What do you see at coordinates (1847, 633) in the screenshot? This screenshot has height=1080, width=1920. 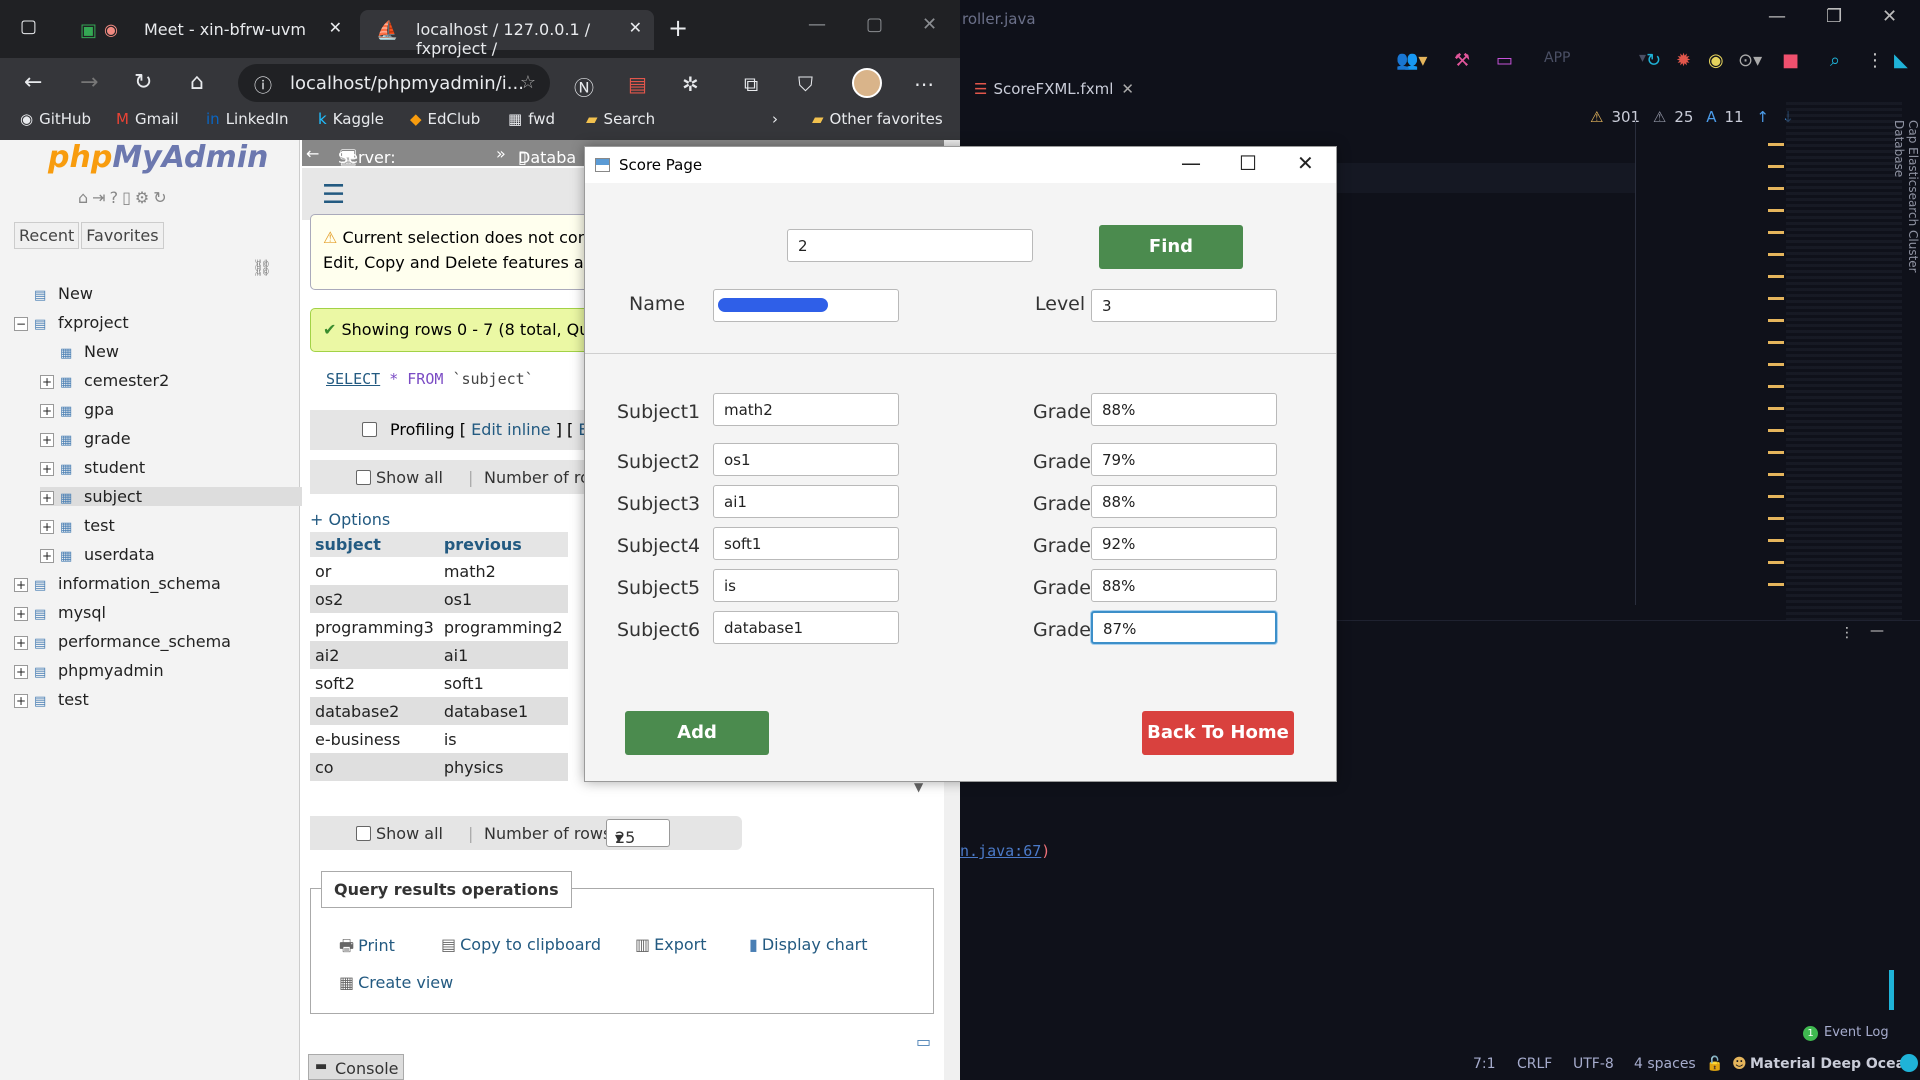 I see `options-icon: ⋮` at bounding box center [1847, 633].